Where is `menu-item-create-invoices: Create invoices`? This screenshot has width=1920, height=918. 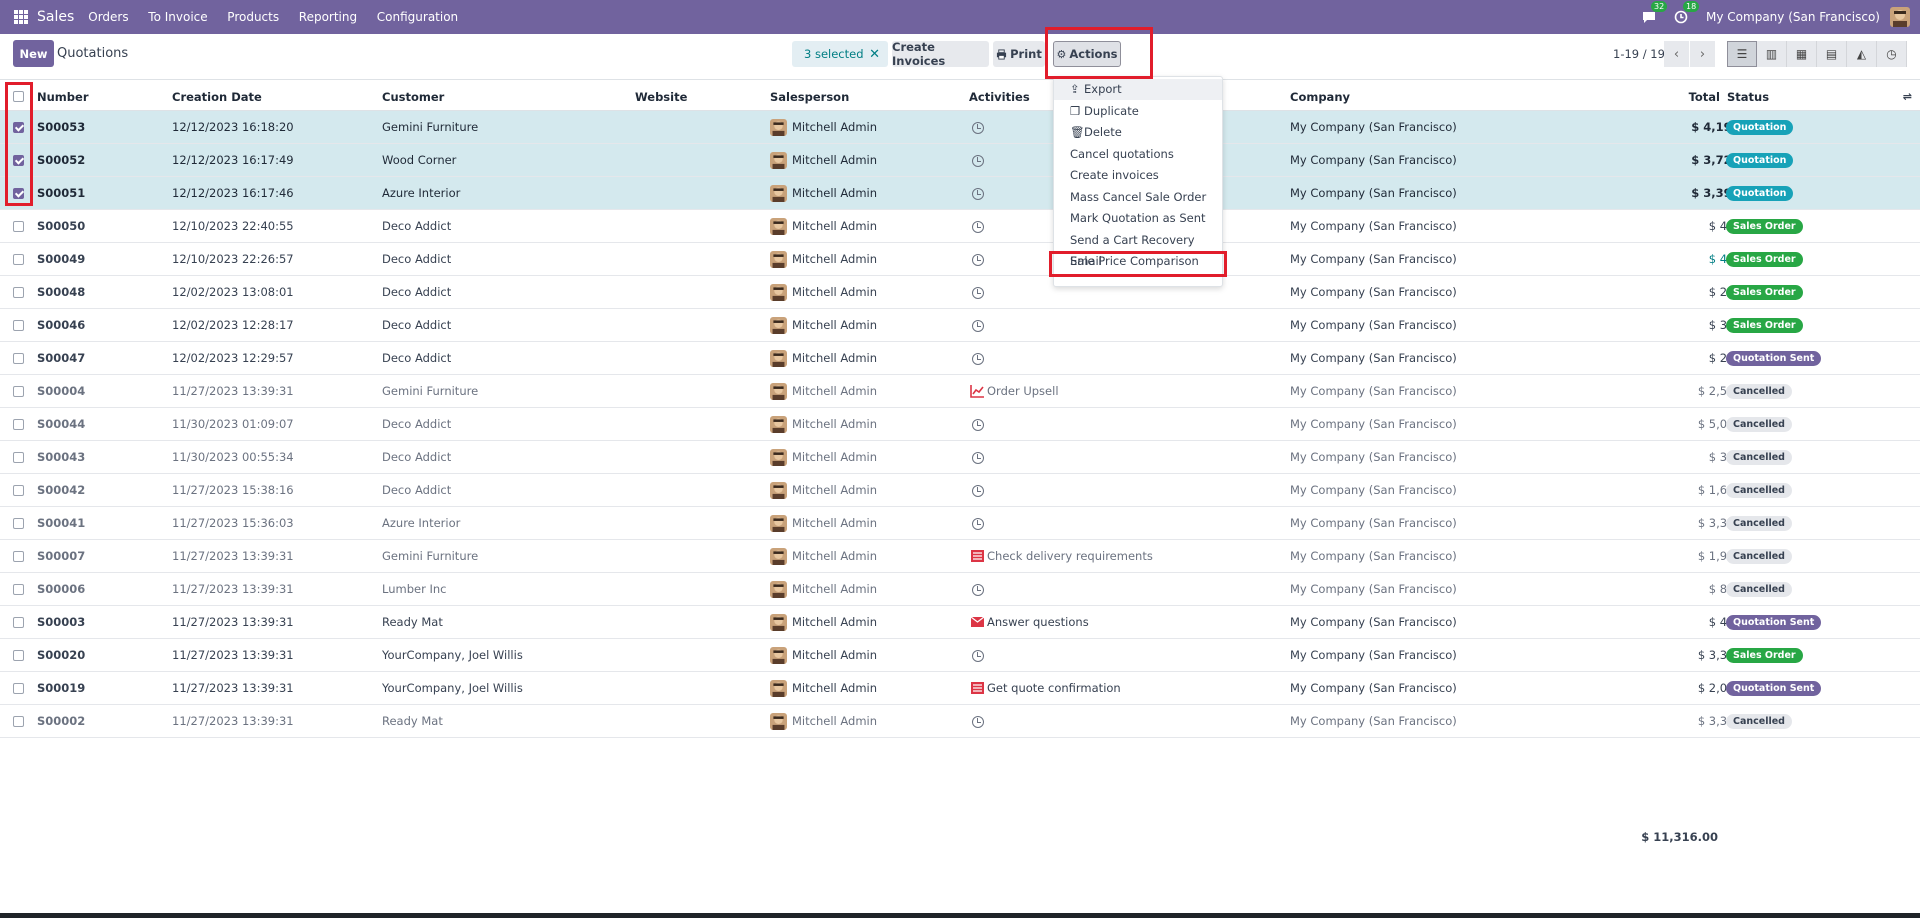
menu-item-create-invoices: Create invoices is located at coordinates (1138, 175).